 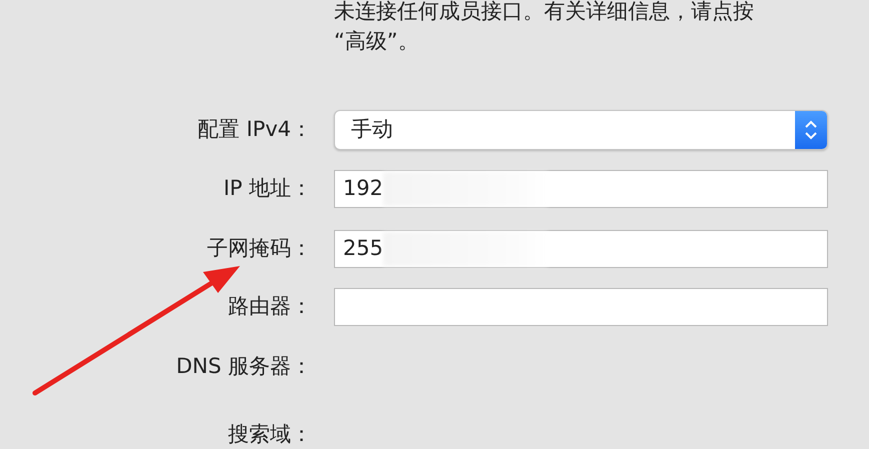 I want to click on select-field: 手动, so click(x=581, y=130).